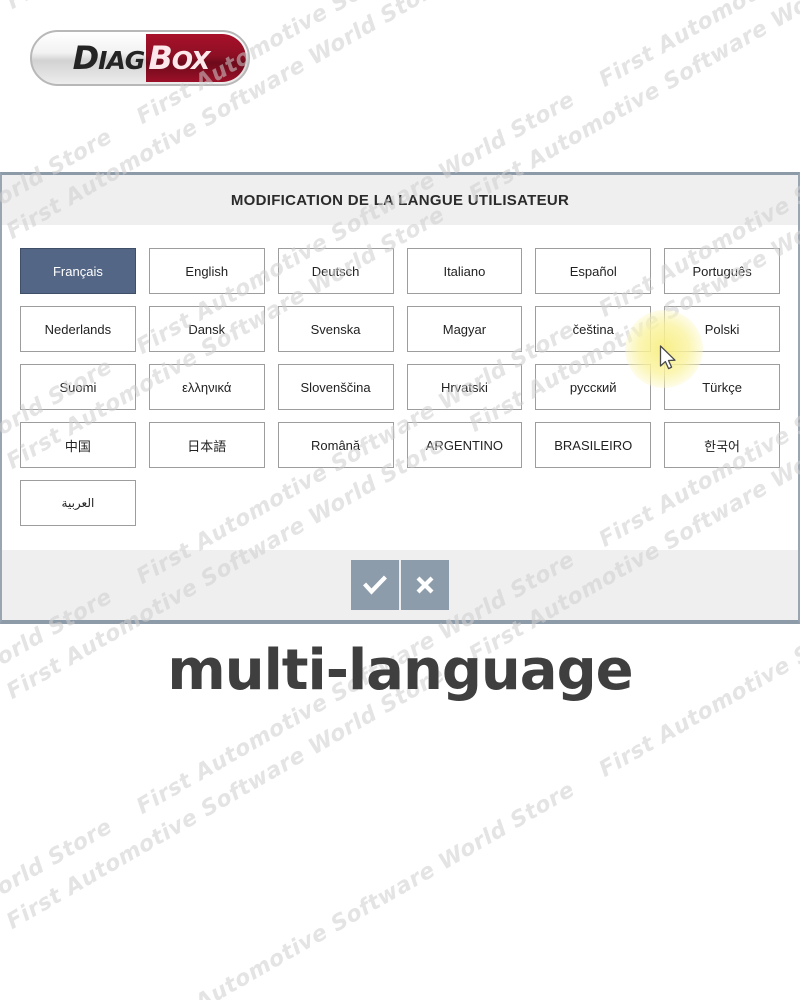 The image size is (800, 1000). What do you see at coordinates (464, 271) in the screenshot?
I see `language-button: Italiano` at bounding box center [464, 271].